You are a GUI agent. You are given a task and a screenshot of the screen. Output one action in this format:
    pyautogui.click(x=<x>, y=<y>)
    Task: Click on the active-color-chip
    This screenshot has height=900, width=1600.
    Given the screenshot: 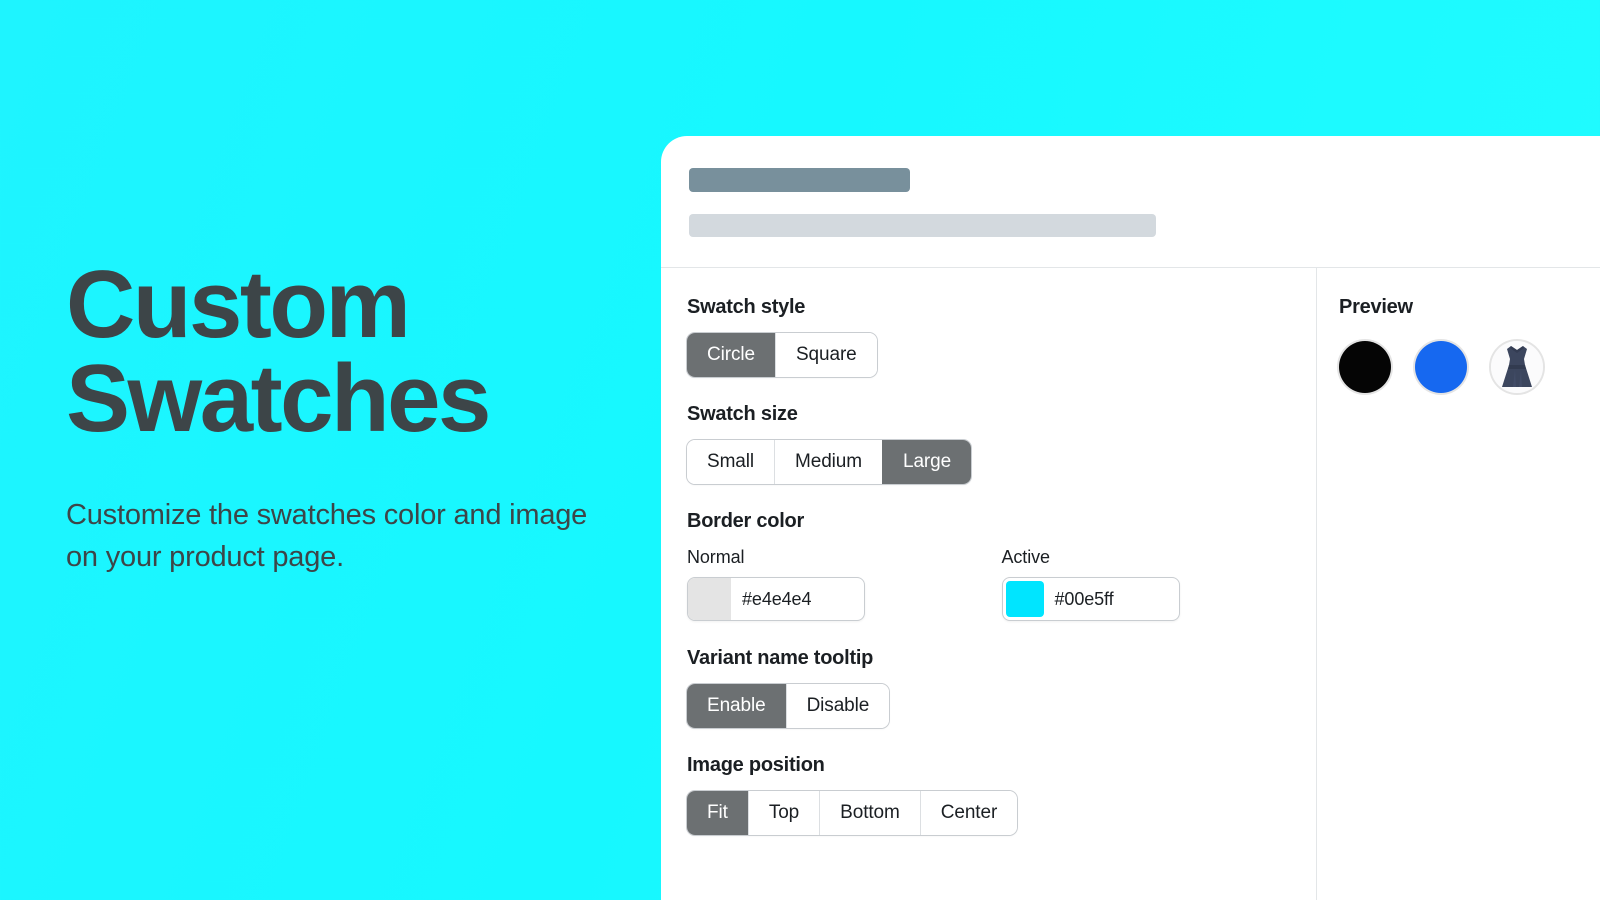 What is the action you would take?
    pyautogui.click(x=1024, y=599)
    